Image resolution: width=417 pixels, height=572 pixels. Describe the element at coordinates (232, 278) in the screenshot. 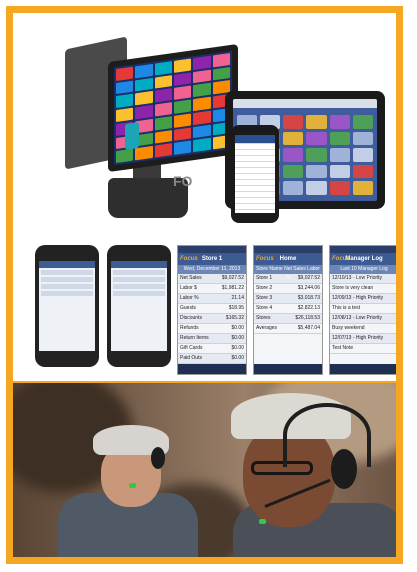

I see `row-value: $9,027.52` at that location.